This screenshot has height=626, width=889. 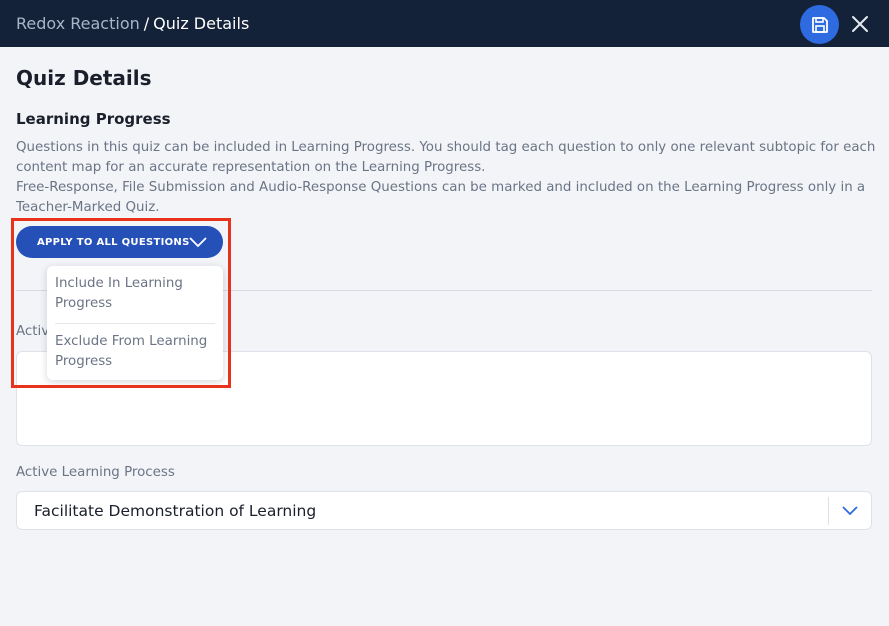 What do you see at coordinates (84, 78) in the screenshot?
I see `page-title: Quiz Details` at bounding box center [84, 78].